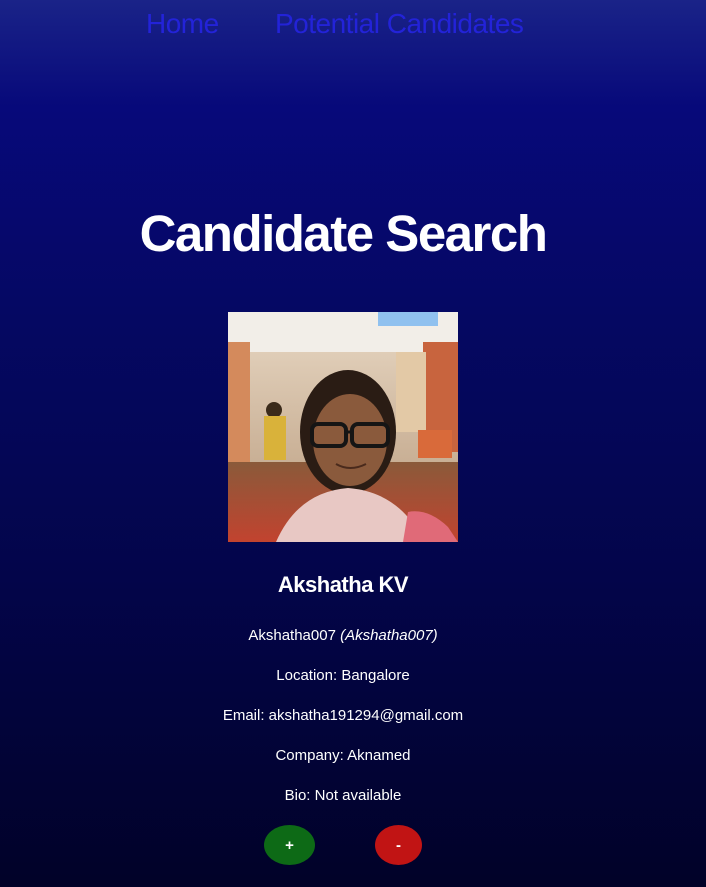 The height and width of the screenshot is (887, 706). I want to click on candidate-bio: Bio: Not available, so click(343, 795).